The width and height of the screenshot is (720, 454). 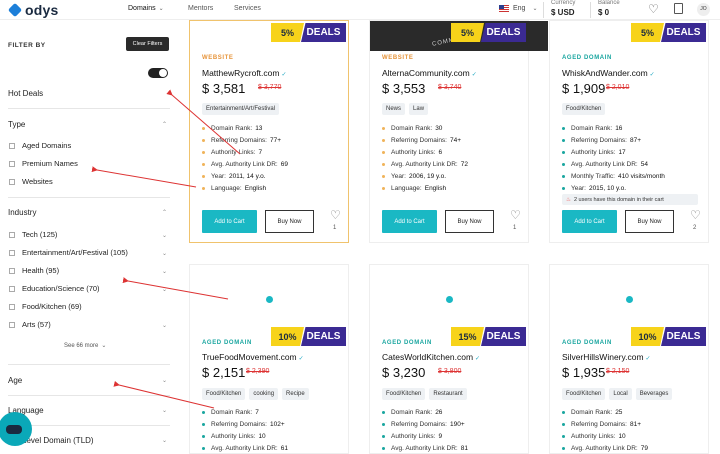 What do you see at coordinates (158, 73) in the screenshot?
I see `hot-deals-toggle` at bounding box center [158, 73].